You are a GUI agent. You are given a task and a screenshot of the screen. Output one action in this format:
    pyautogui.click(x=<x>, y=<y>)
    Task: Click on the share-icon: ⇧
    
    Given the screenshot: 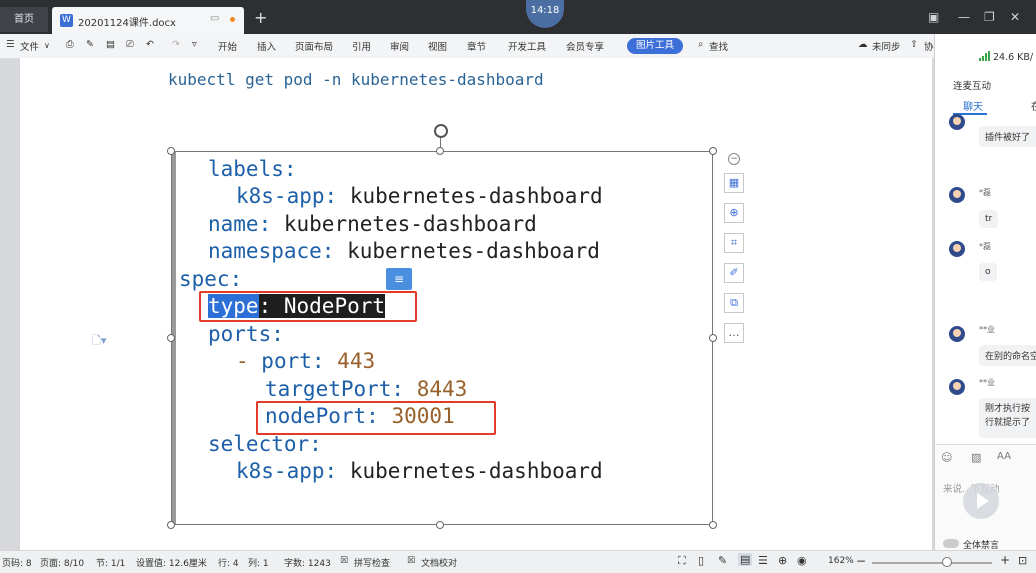 What is the action you would take?
    pyautogui.click(x=914, y=44)
    